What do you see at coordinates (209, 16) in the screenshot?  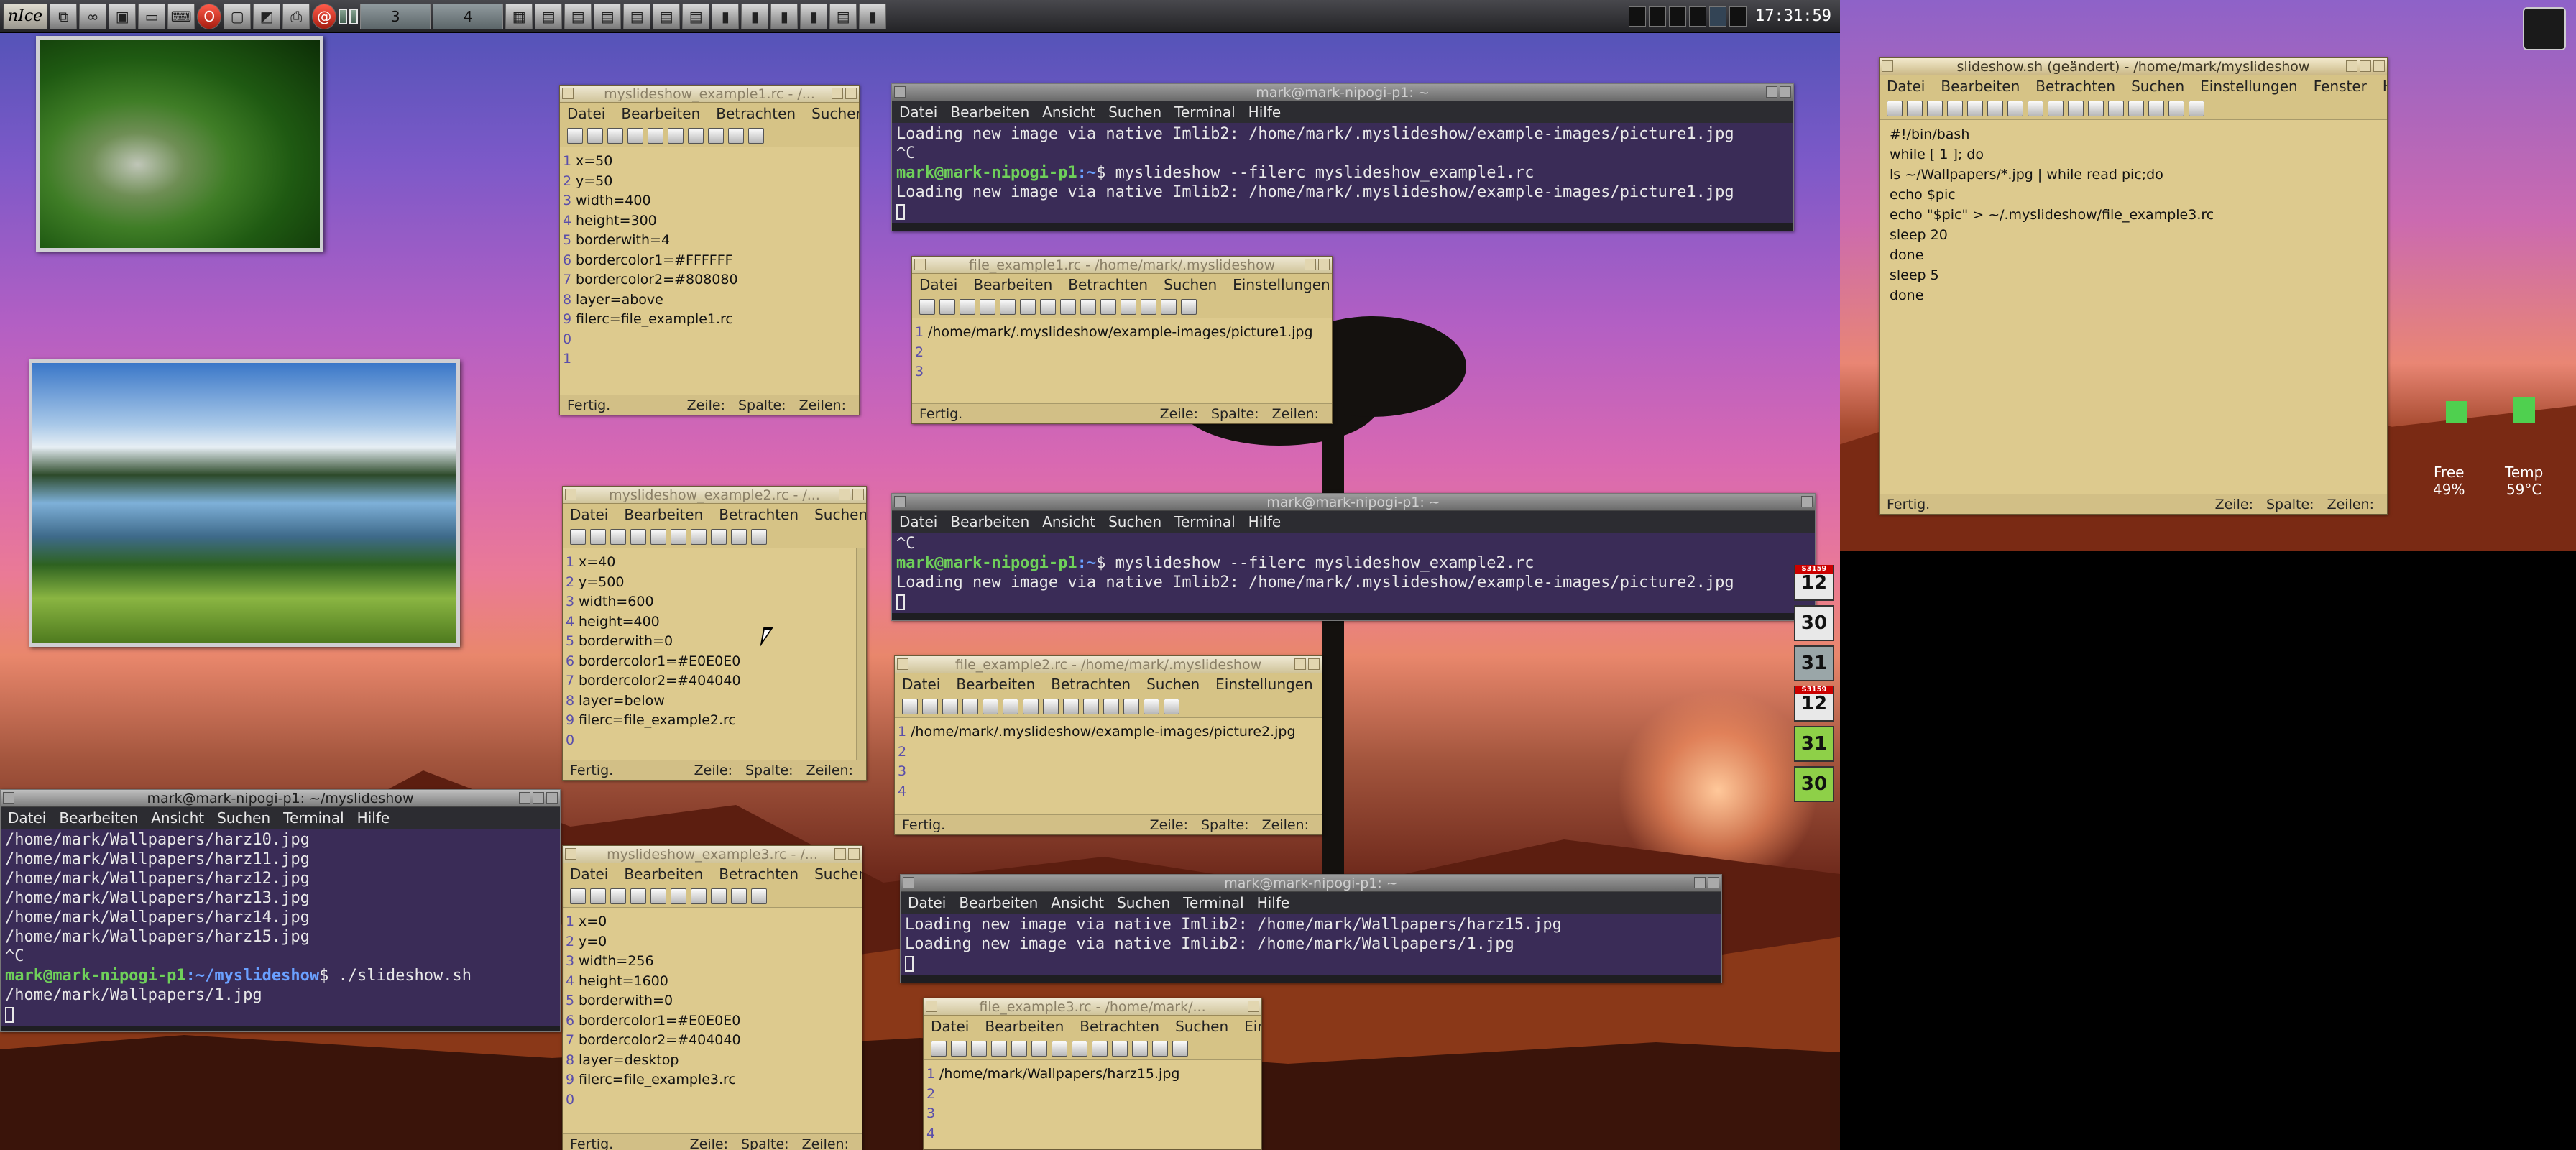 I see `opera-icon: O` at bounding box center [209, 16].